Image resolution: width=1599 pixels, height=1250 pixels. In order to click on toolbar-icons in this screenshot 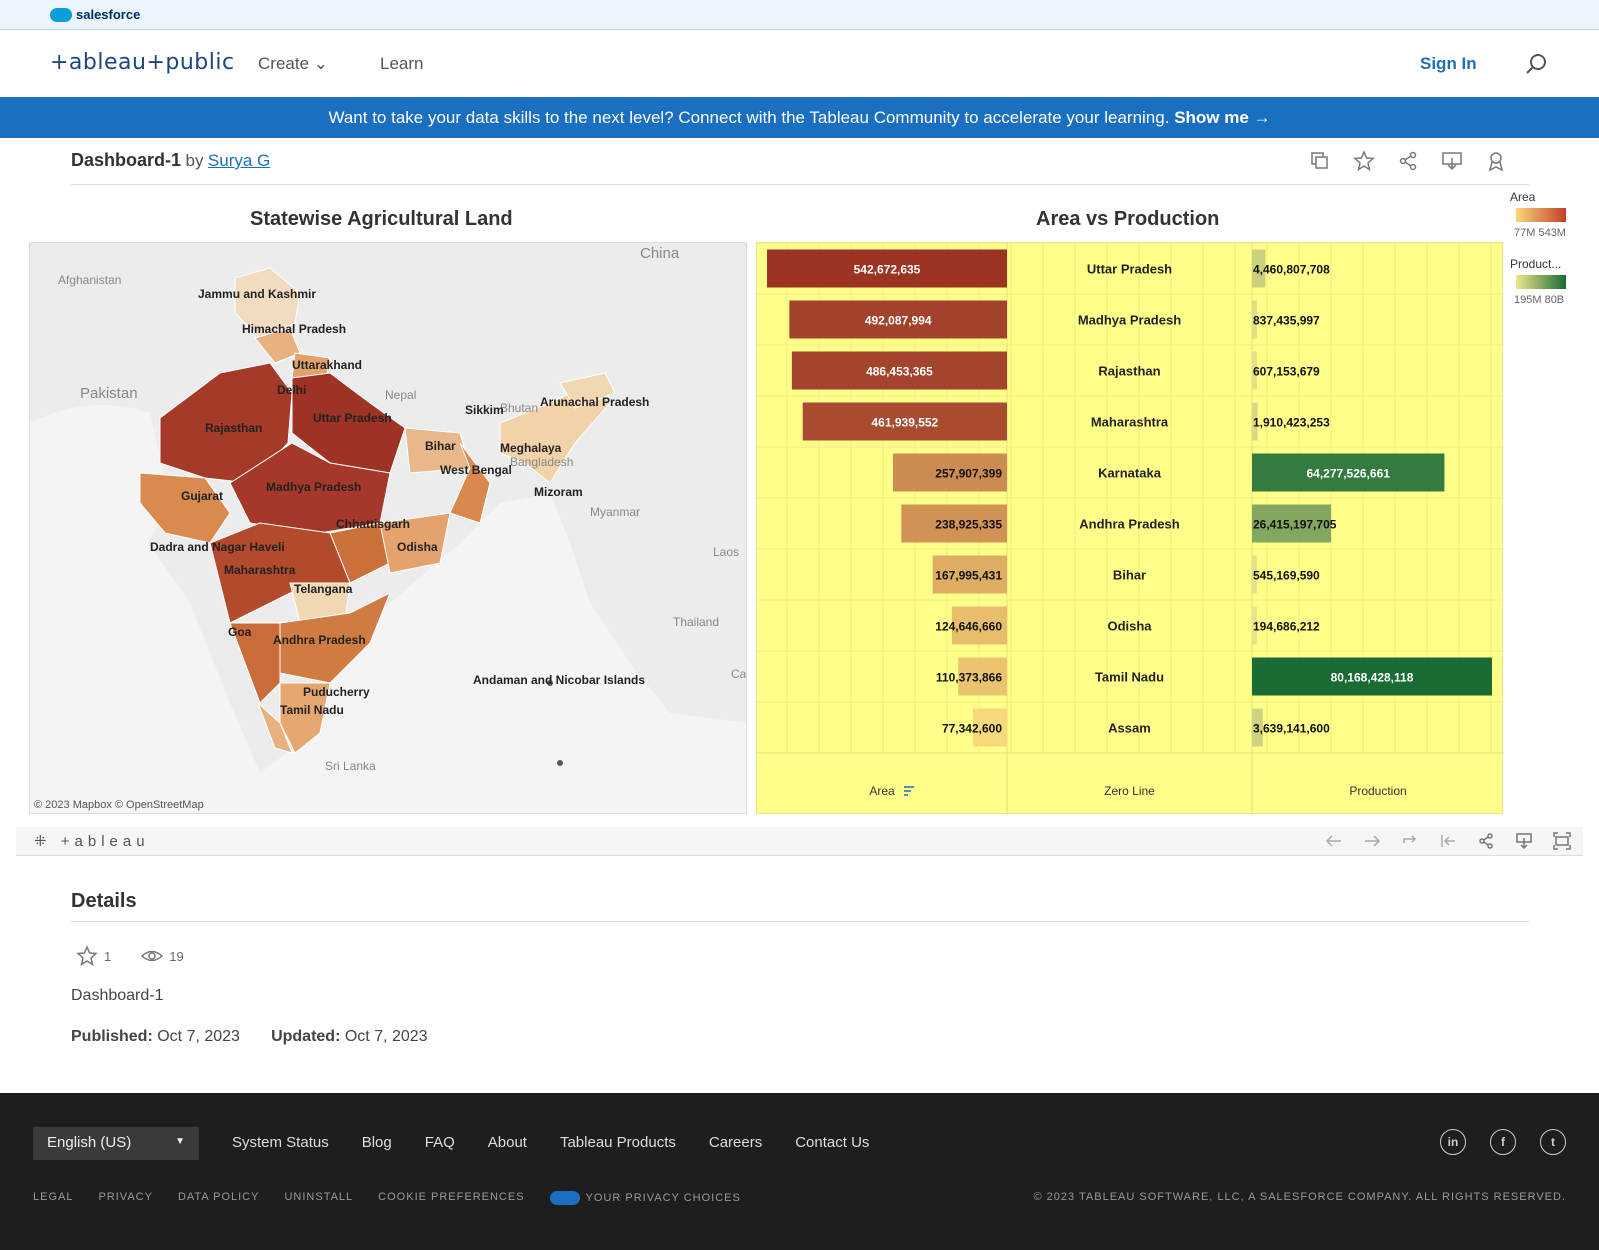, I will do `click(1448, 841)`.